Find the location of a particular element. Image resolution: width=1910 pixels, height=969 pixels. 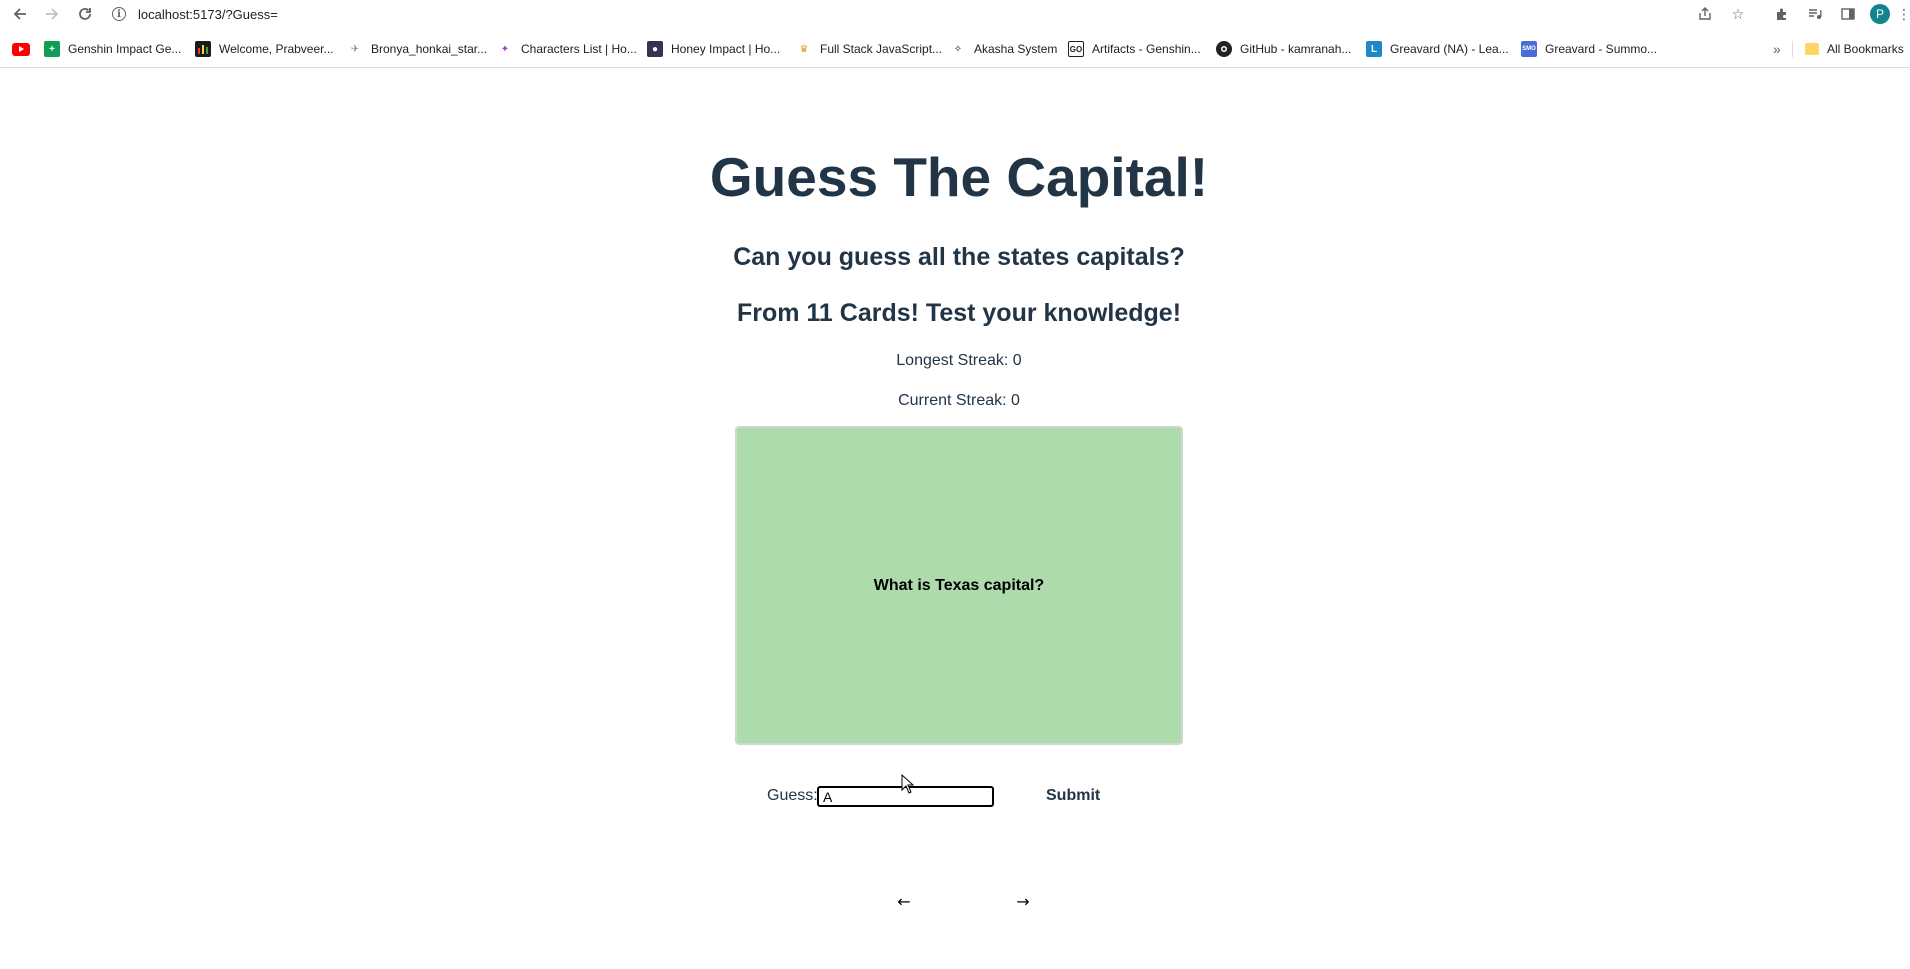

youtube-bookmark is located at coordinates (25, 49).